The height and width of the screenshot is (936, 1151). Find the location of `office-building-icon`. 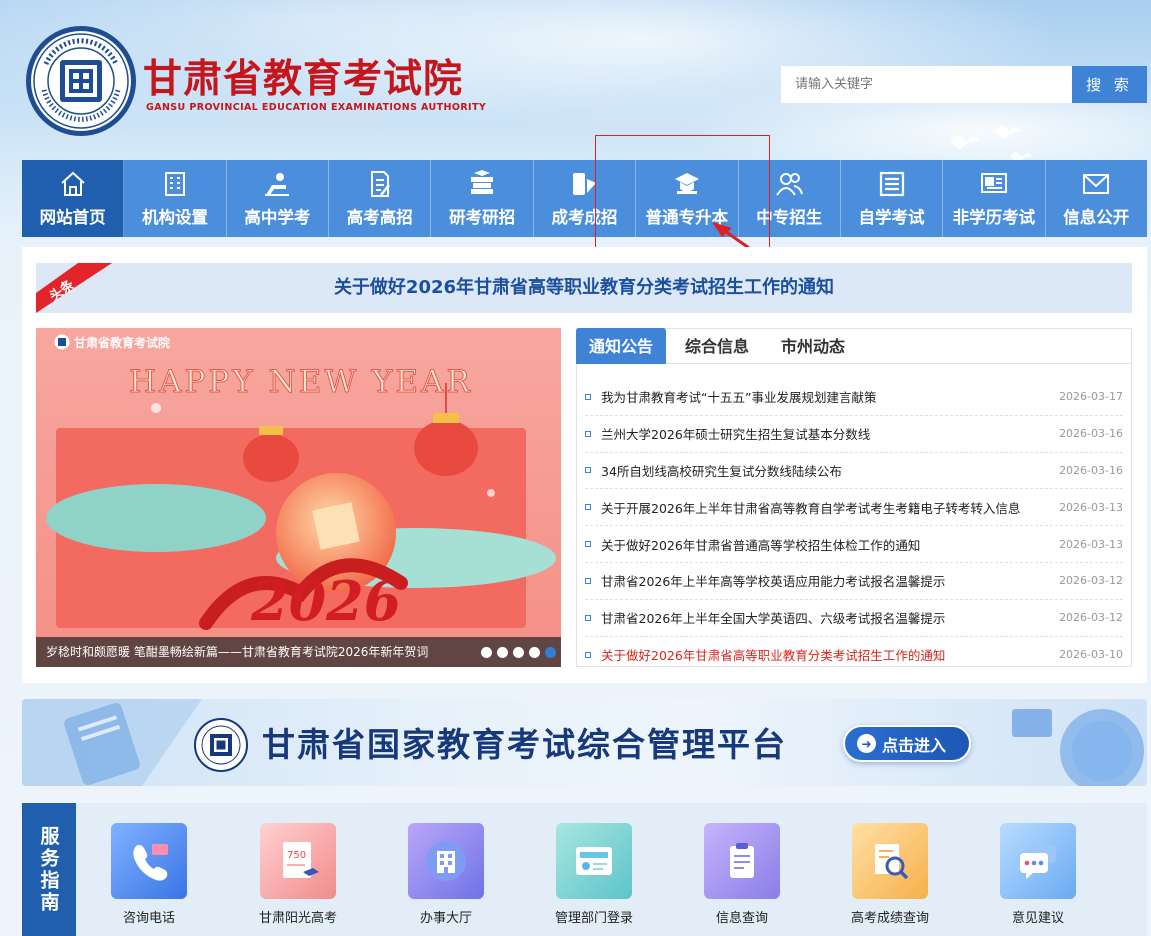

office-building-icon is located at coordinates (446, 861).